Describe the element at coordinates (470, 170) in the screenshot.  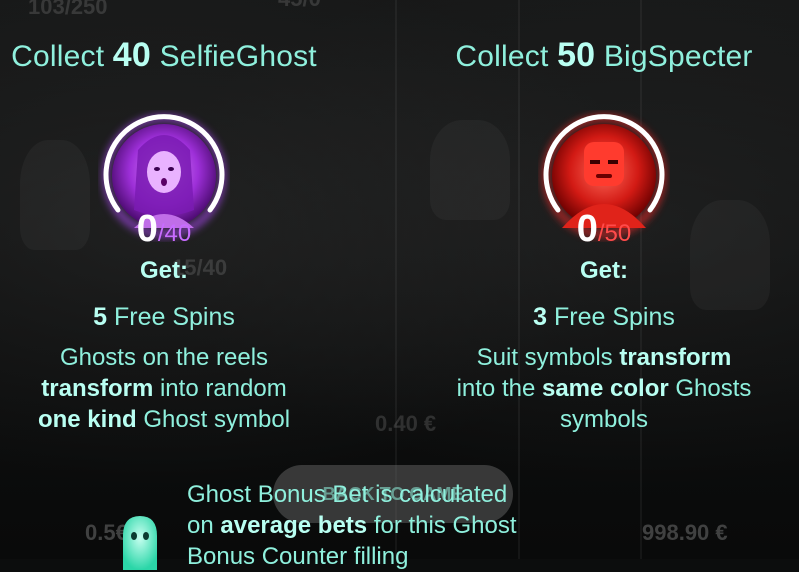
I see `background-ghost-symbol` at that location.